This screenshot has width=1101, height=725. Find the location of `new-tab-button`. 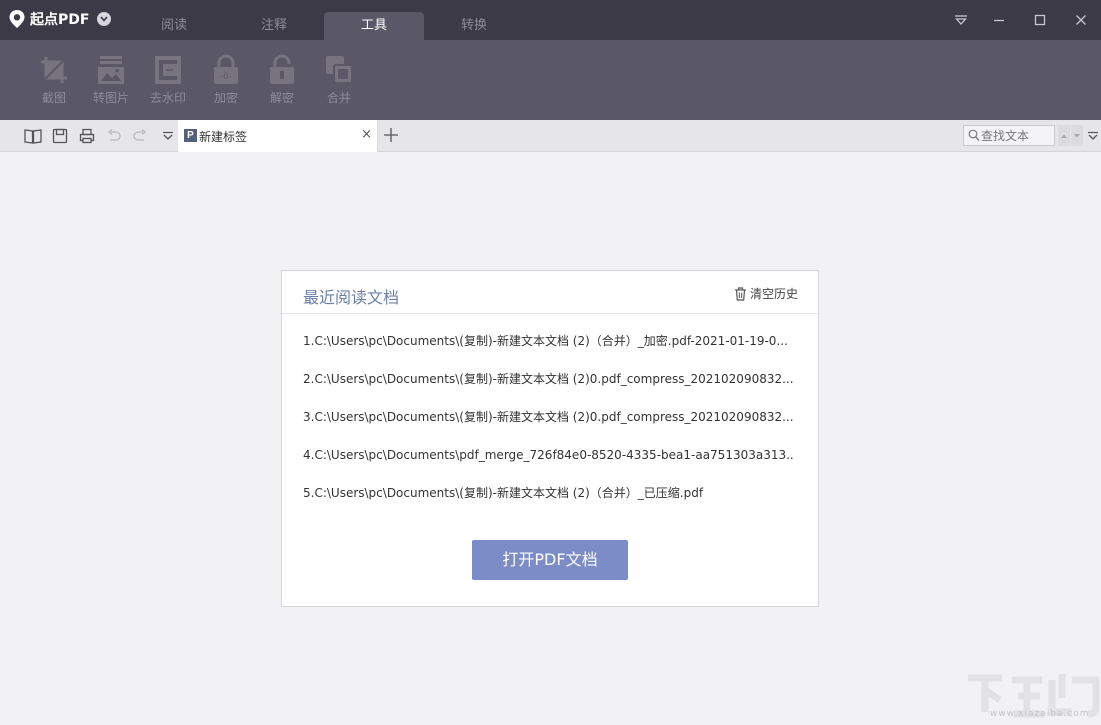

new-tab-button is located at coordinates (391, 135).